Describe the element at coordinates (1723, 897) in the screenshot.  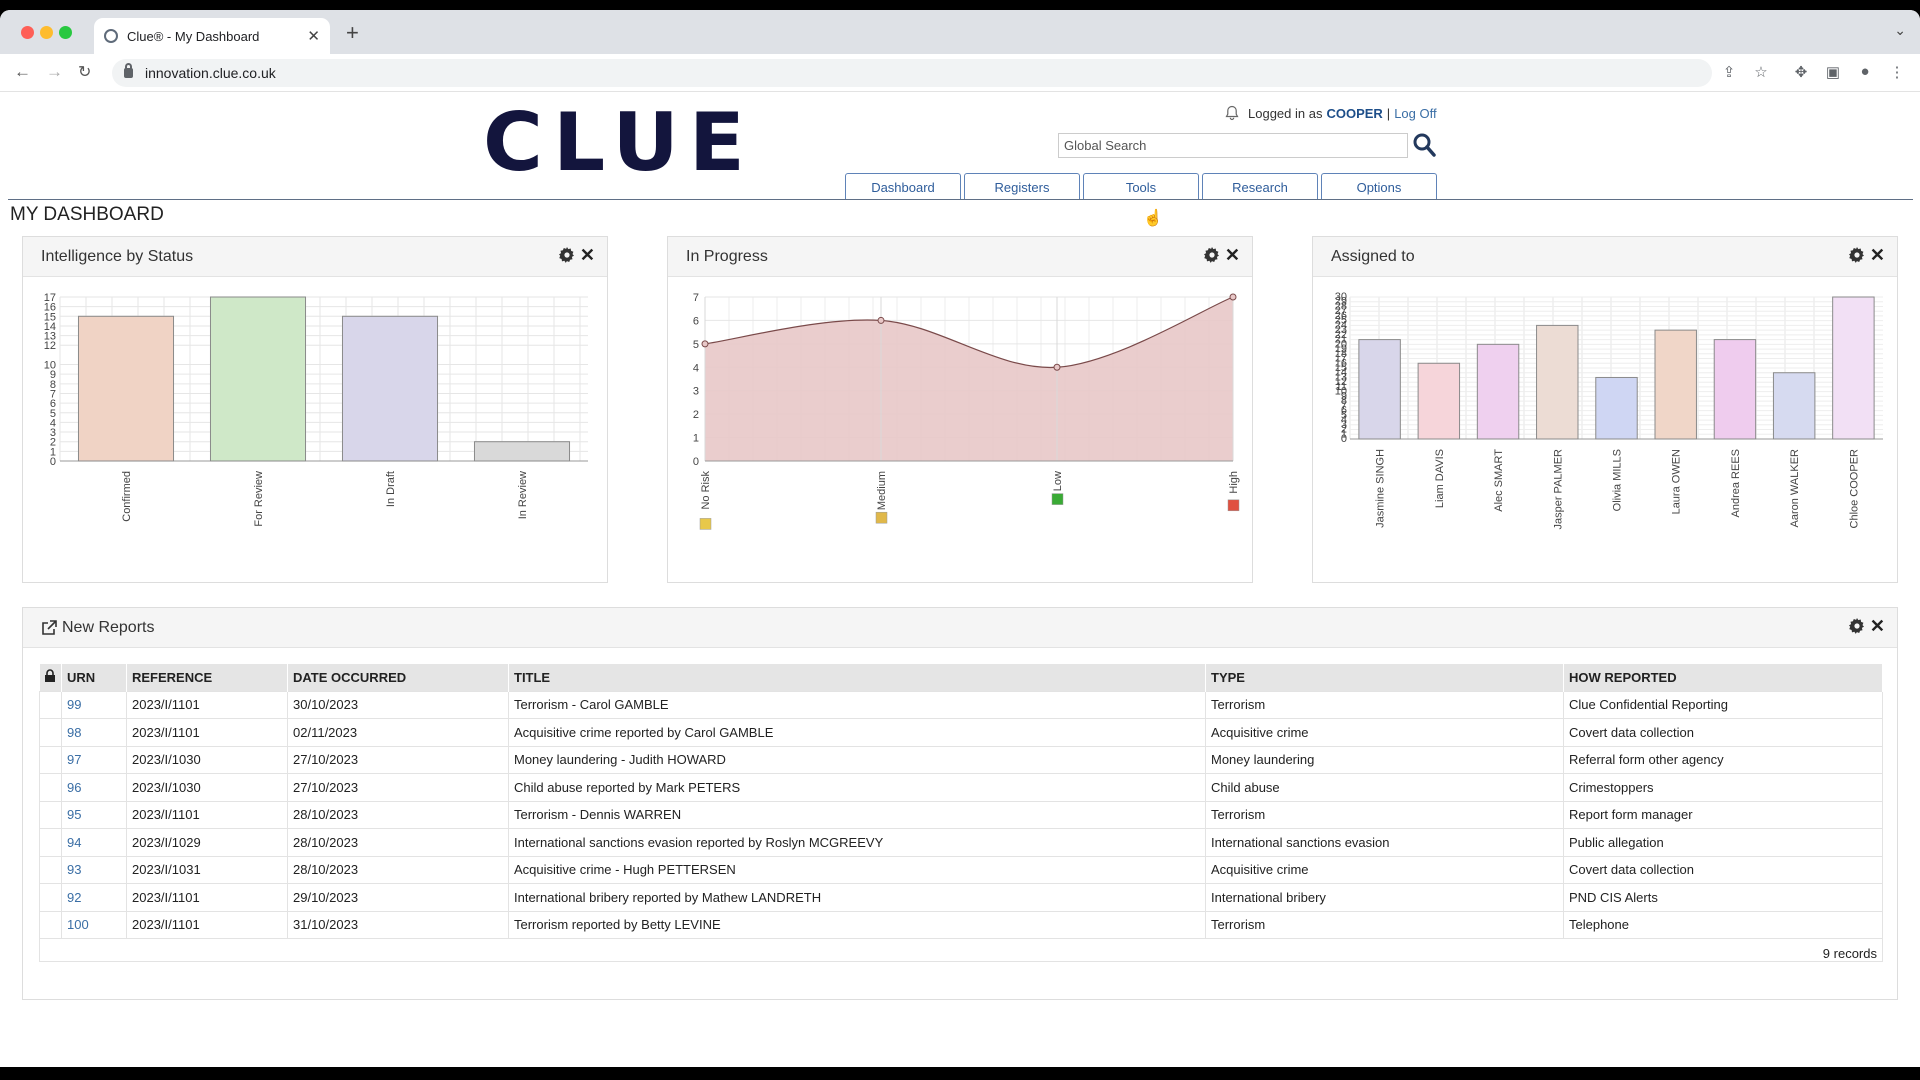
I see `table-cell: PND CIS Alerts` at that location.